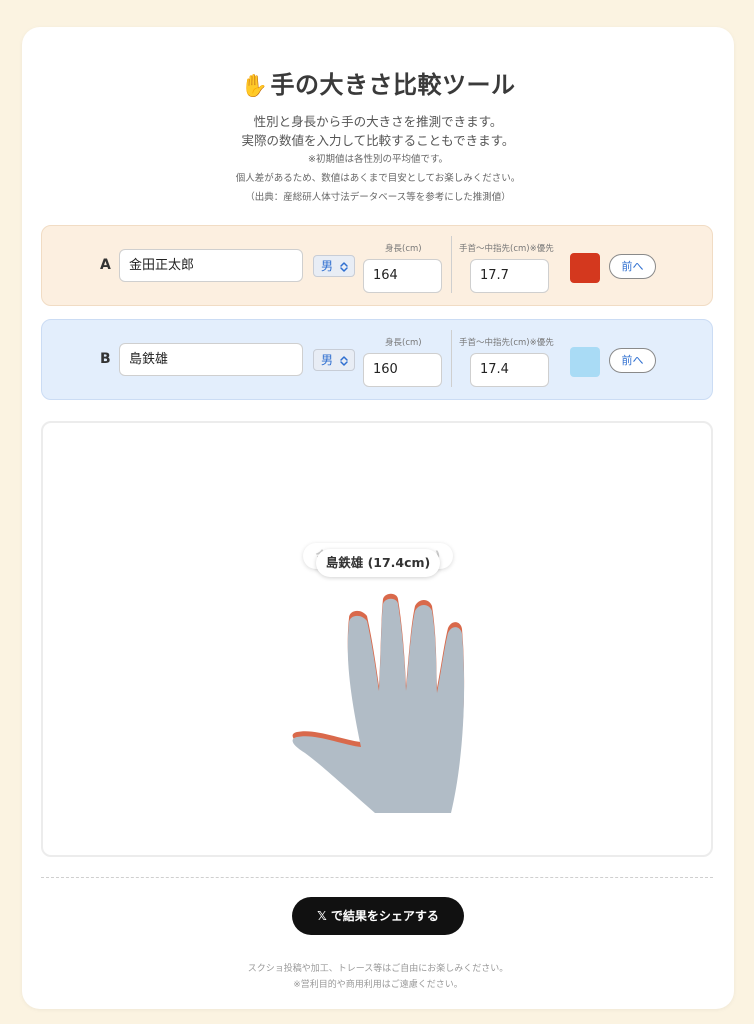  I want to click on person-b-label: B, so click(105, 359).